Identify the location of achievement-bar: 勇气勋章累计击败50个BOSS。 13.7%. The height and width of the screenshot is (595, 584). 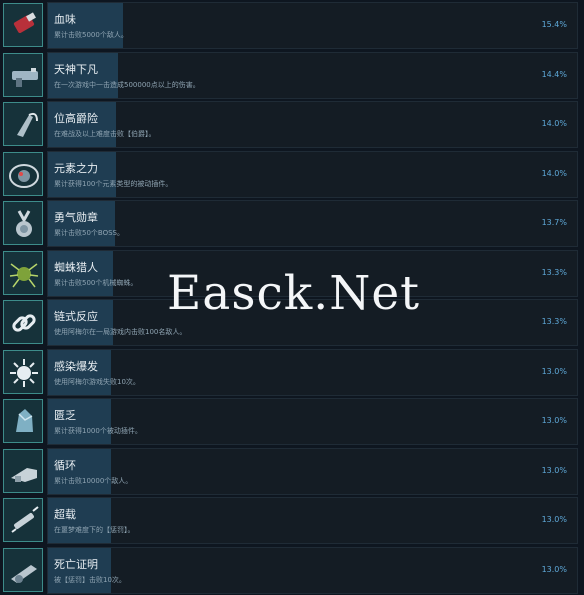
(312, 223).